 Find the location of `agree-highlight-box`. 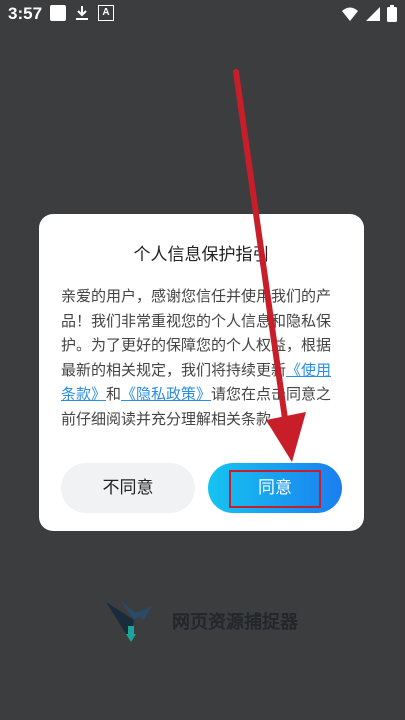

agree-highlight-box is located at coordinates (275, 489).